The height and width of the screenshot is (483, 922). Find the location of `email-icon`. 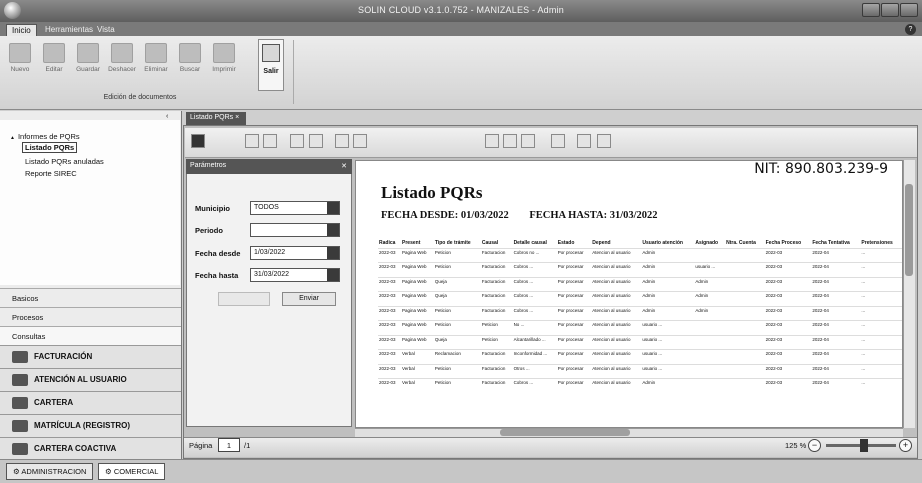

email-icon is located at coordinates (604, 141).